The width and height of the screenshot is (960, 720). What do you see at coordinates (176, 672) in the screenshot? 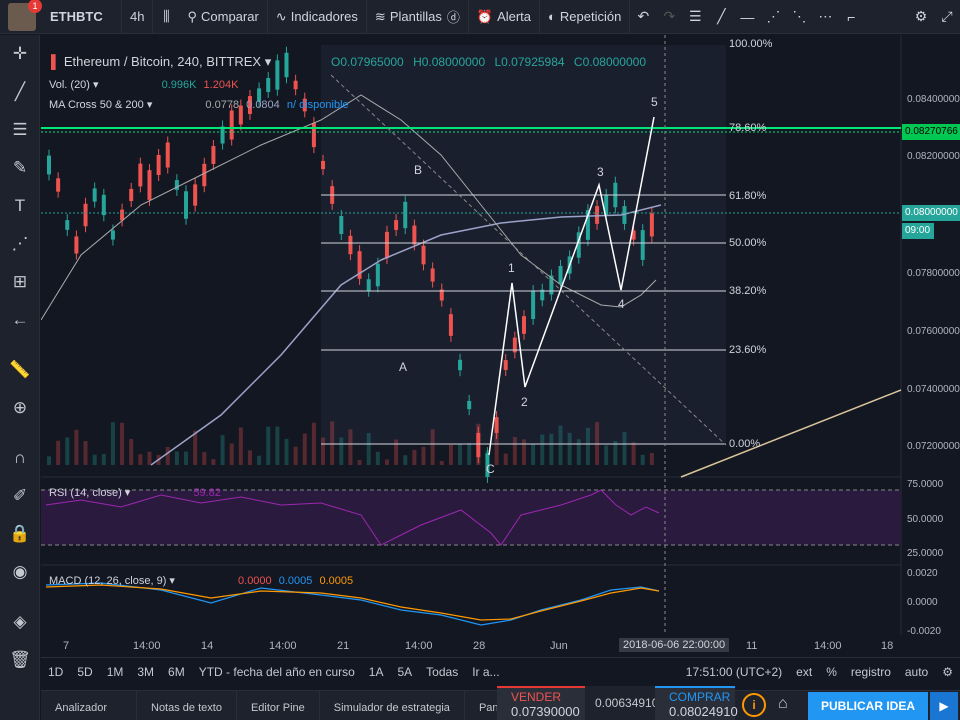
I see `range-6m: 6M` at bounding box center [176, 672].